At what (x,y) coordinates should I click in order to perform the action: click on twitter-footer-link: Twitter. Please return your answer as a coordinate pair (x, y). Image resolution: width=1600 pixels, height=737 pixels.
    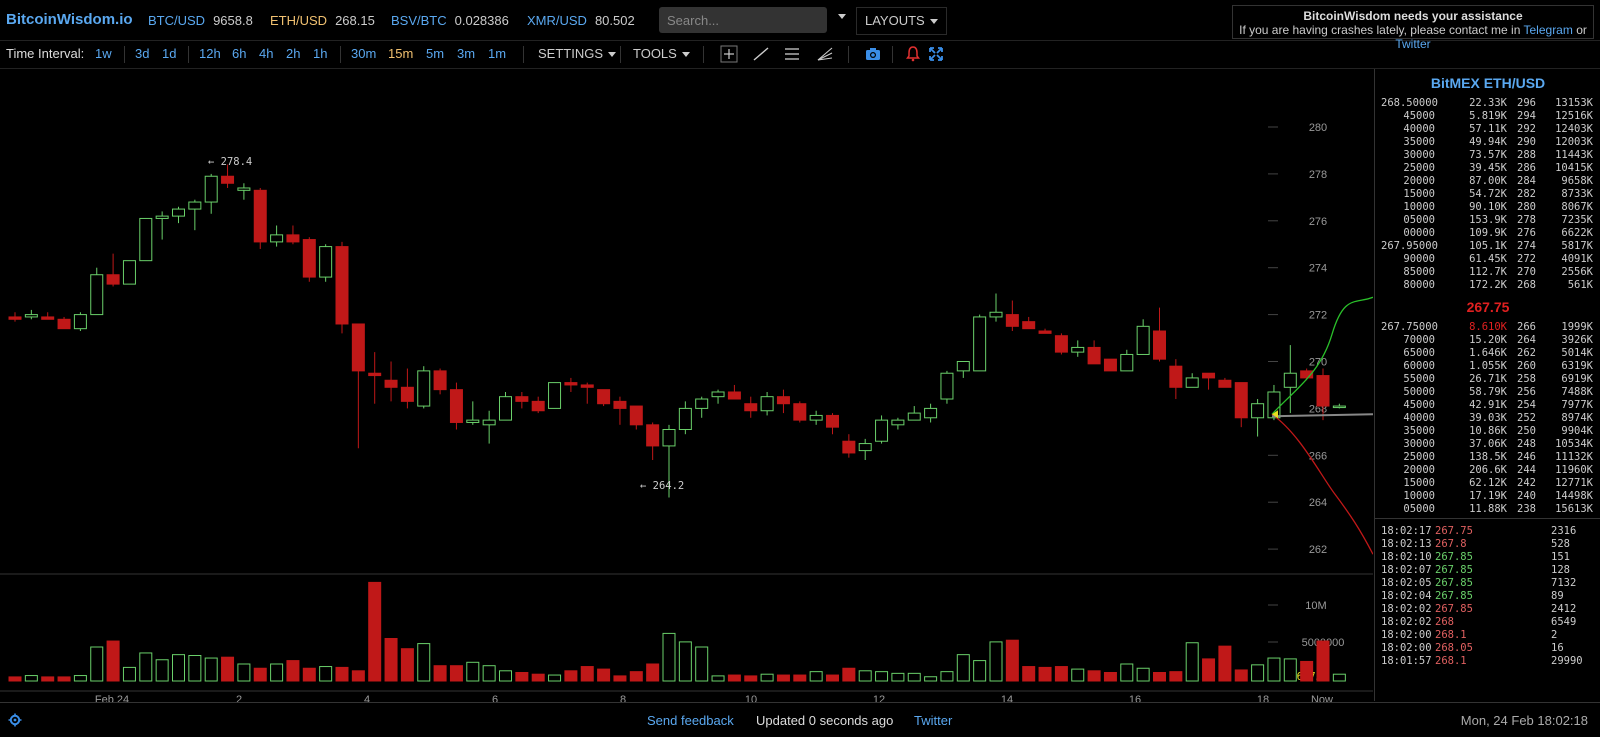
    Looking at the image, I should click on (933, 720).